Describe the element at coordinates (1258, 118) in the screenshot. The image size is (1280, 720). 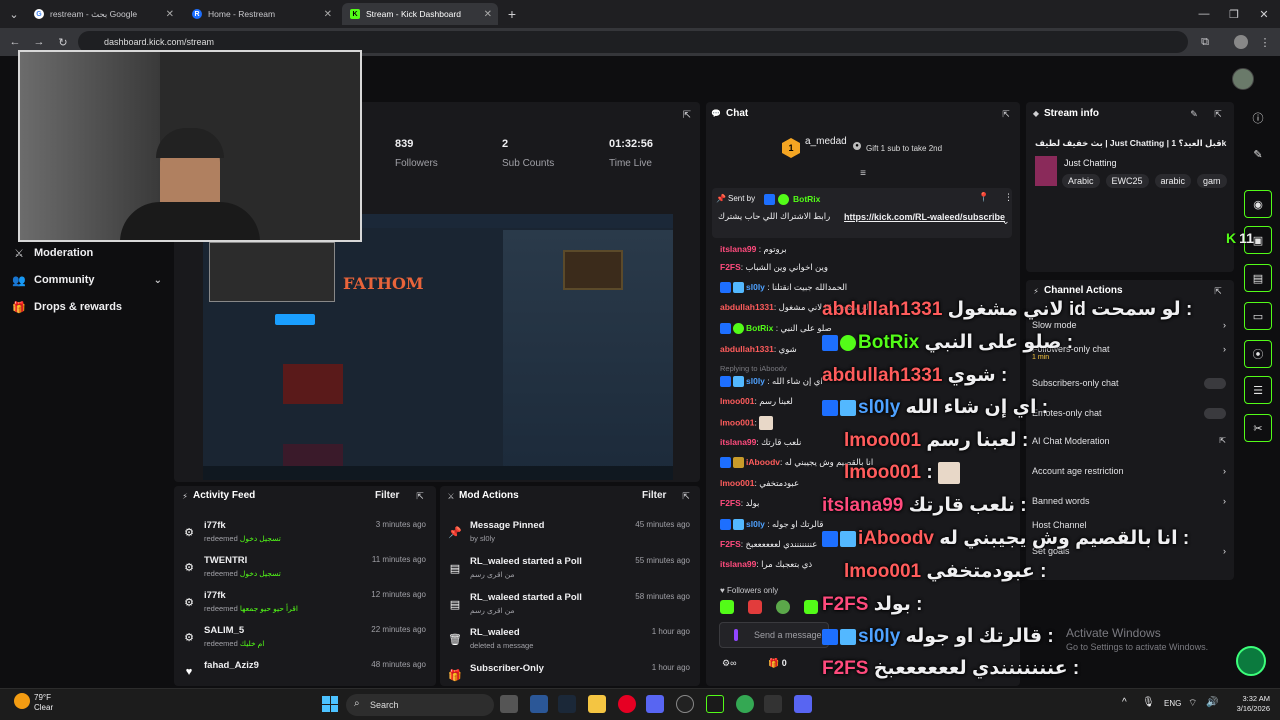
I see `info-icon: ⓘ` at that location.